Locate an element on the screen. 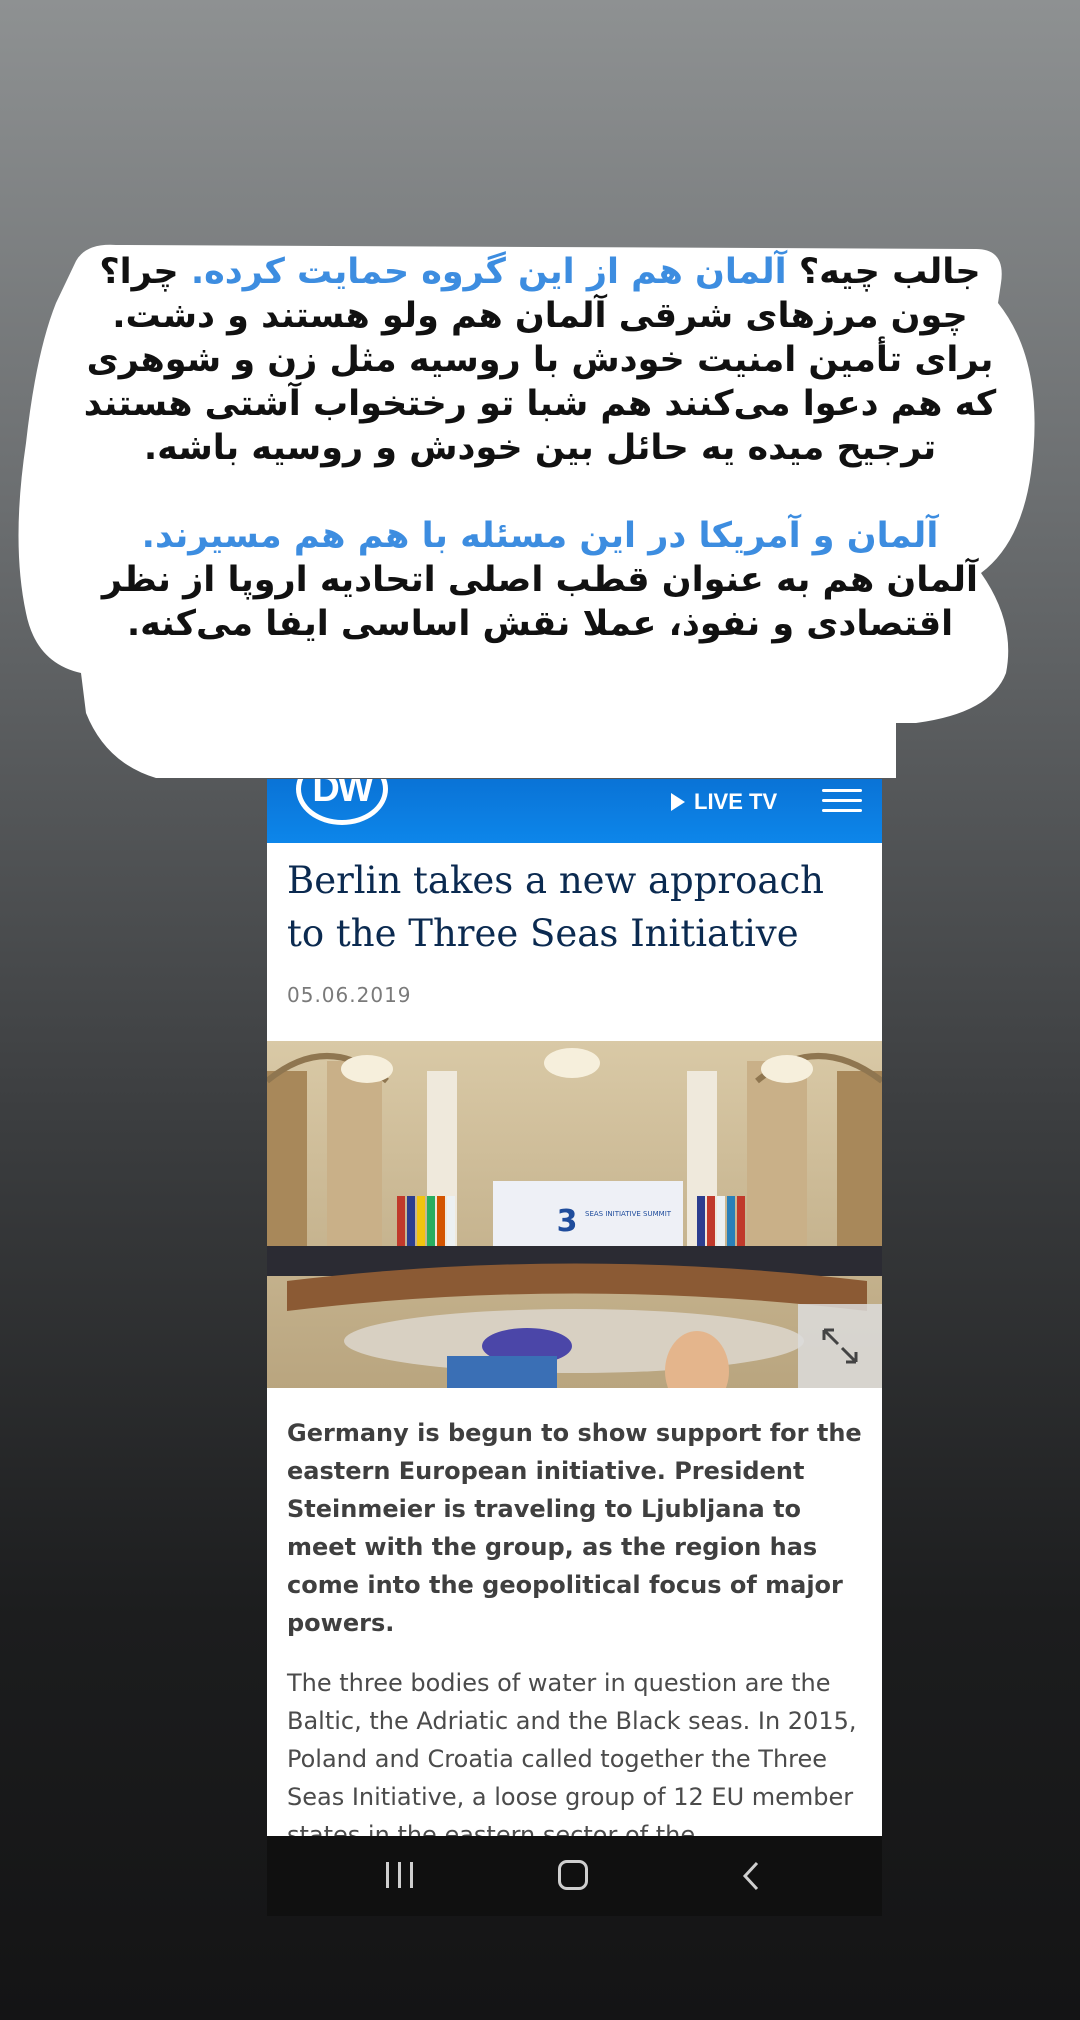  live-tv-button: LIVE TV is located at coordinates (724, 802).